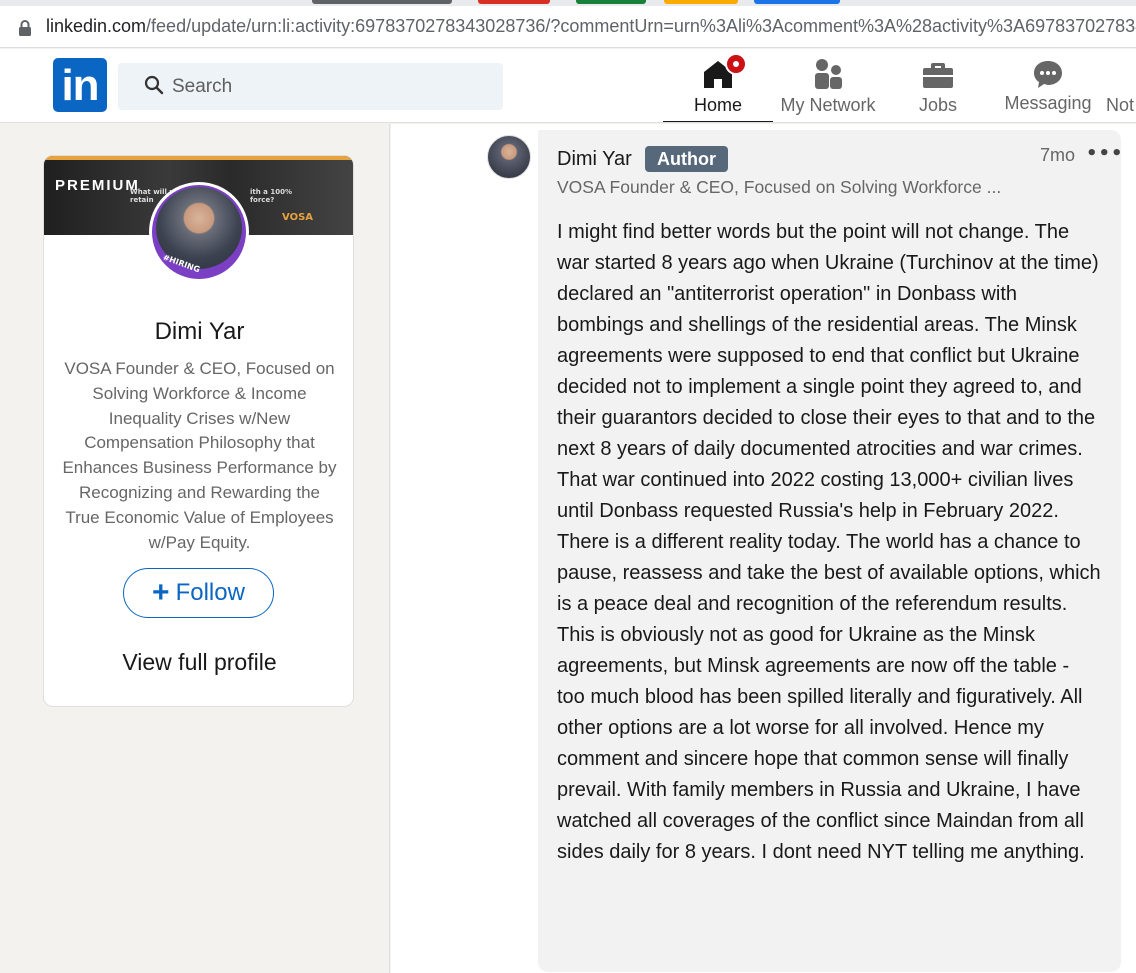 The width and height of the screenshot is (1136, 973). Describe the element at coordinates (198, 662) in the screenshot. I see `view-full-profile-link: View full profile` at that location.